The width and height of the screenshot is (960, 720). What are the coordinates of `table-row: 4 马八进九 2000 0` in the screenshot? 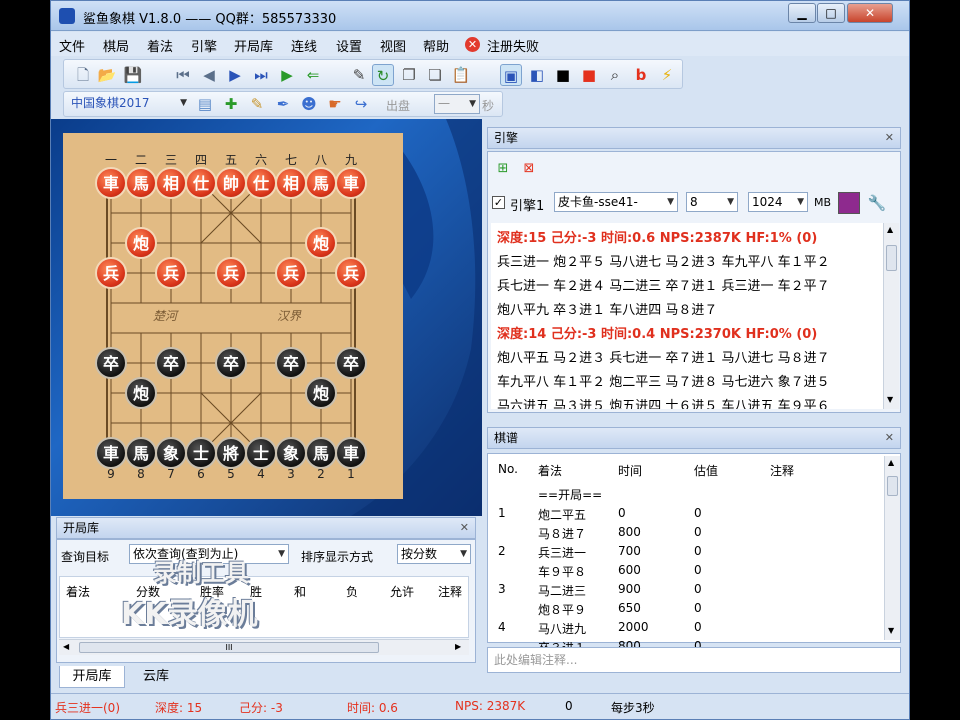 It's located at (685, 627).